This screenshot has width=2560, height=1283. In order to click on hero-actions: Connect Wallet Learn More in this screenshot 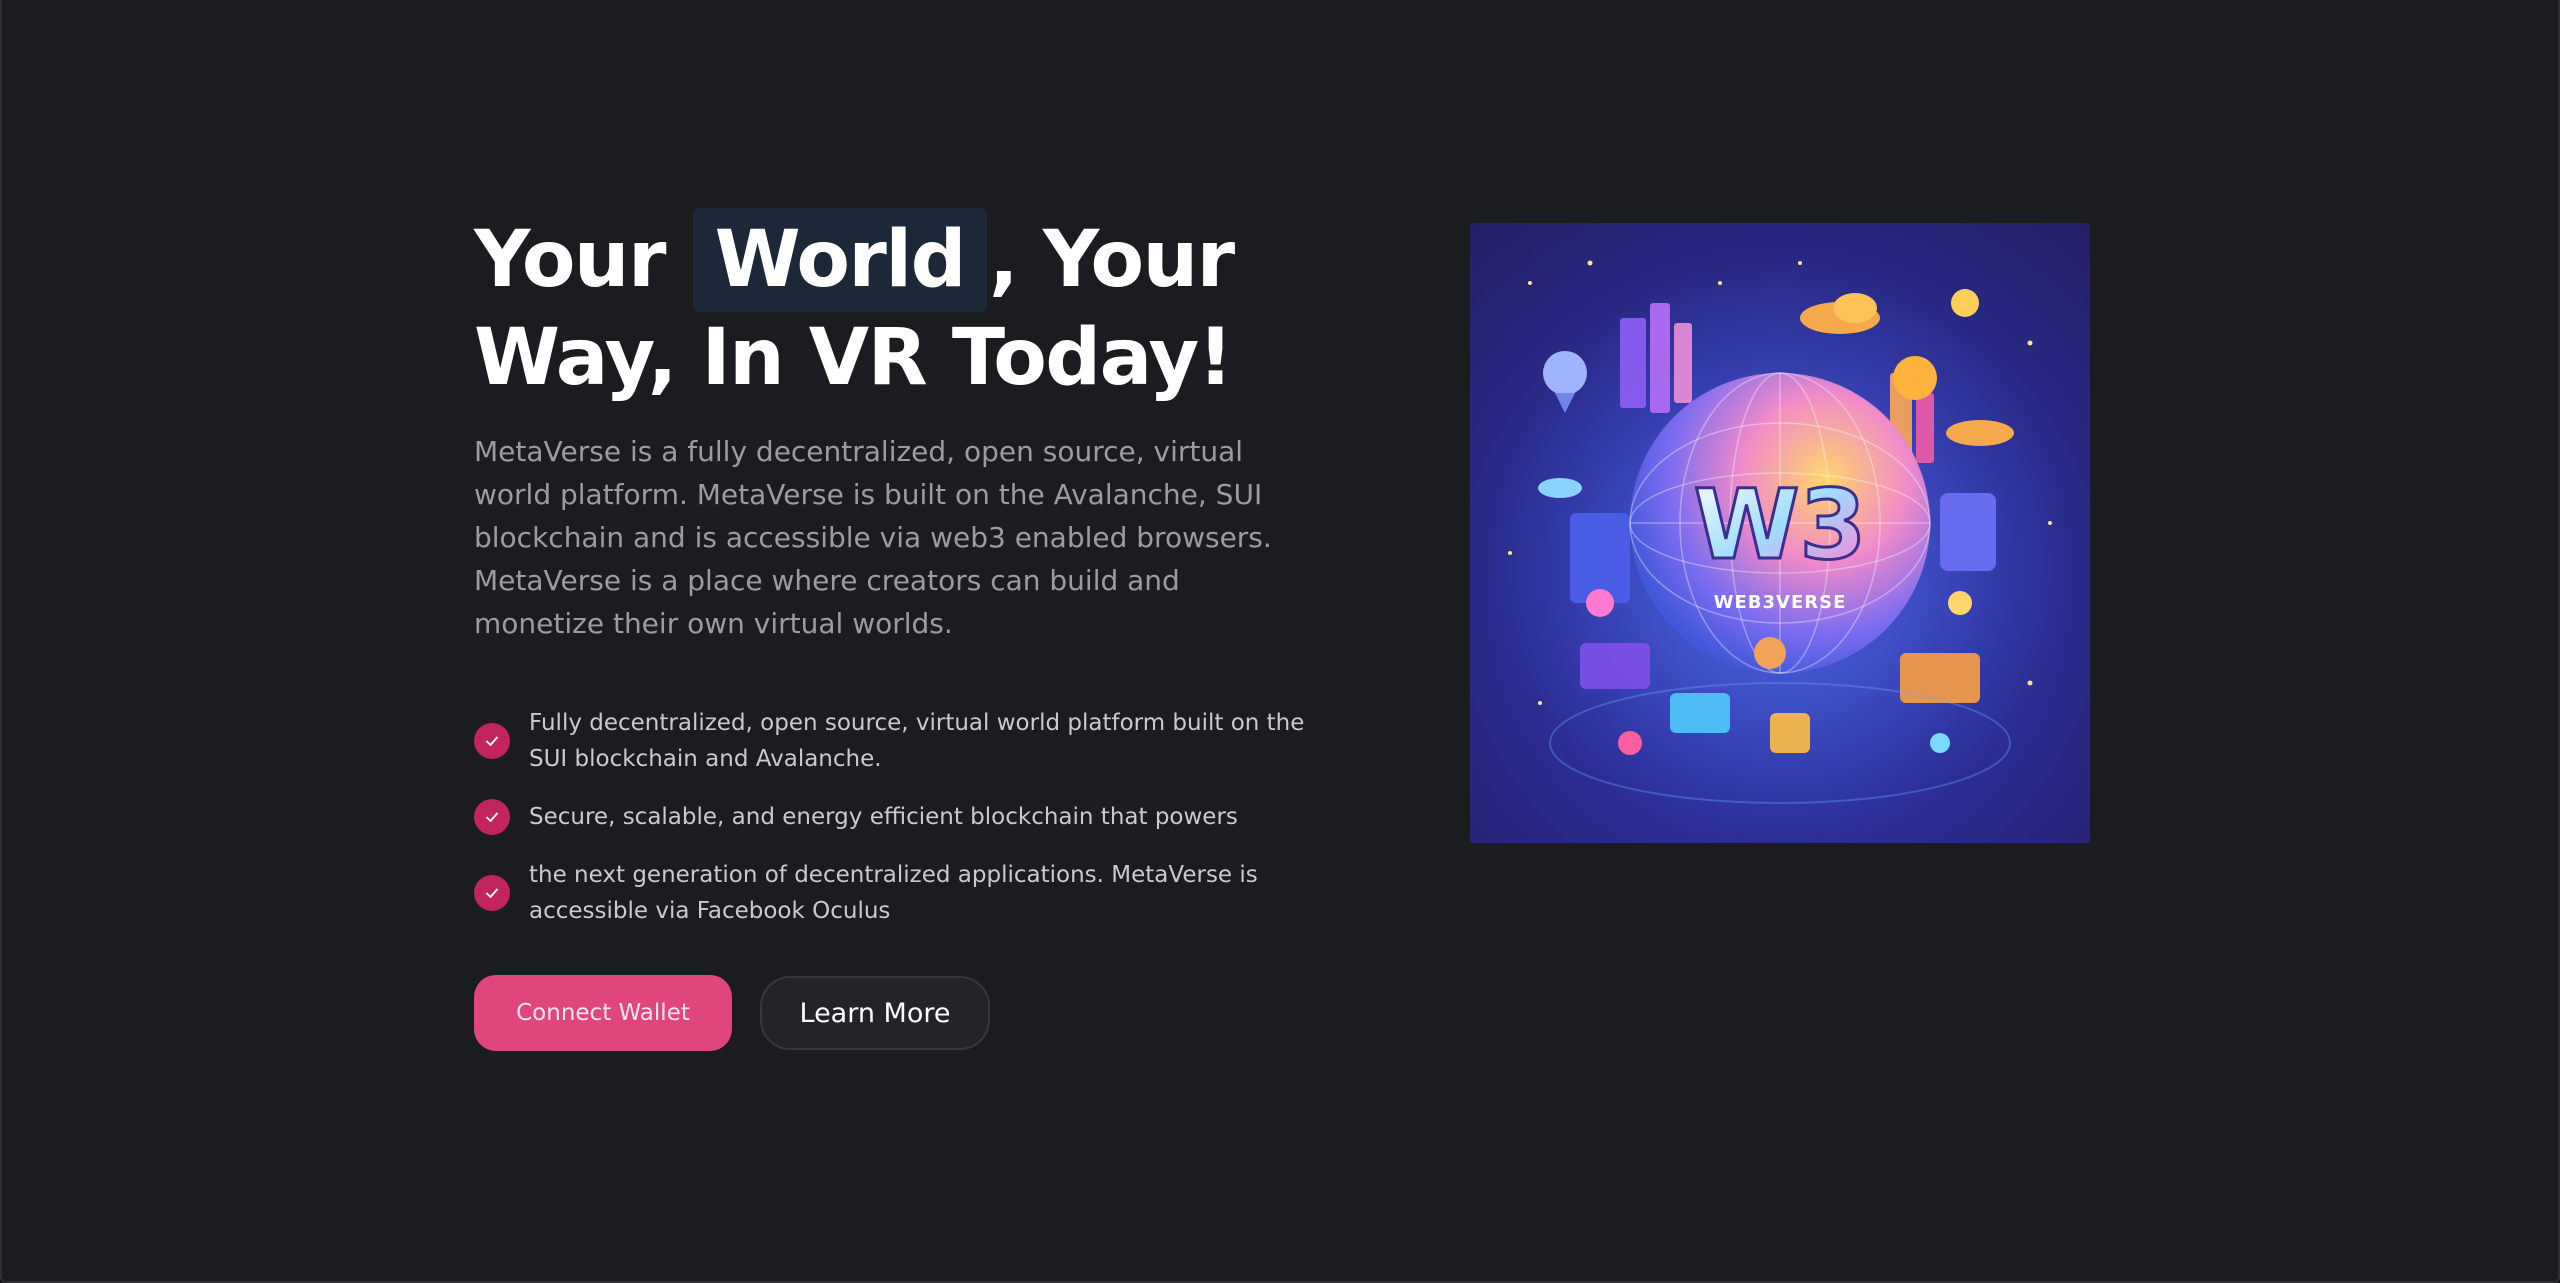, I will do `click(732, 1013)`.